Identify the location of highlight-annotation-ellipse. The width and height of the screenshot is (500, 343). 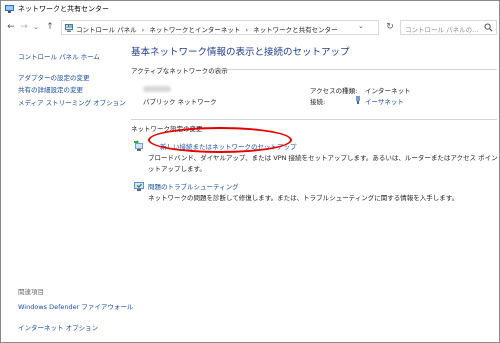
(220, 140).